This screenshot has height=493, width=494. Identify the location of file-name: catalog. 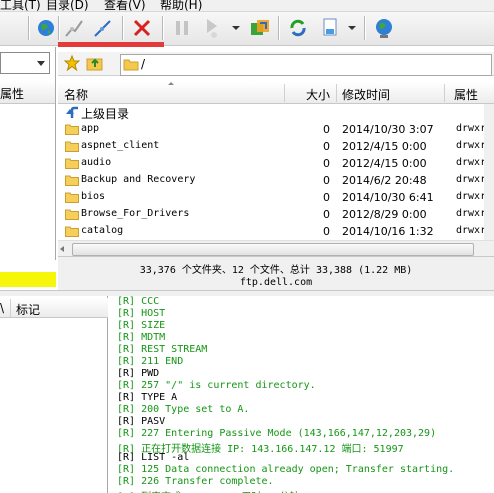
(102, 230).